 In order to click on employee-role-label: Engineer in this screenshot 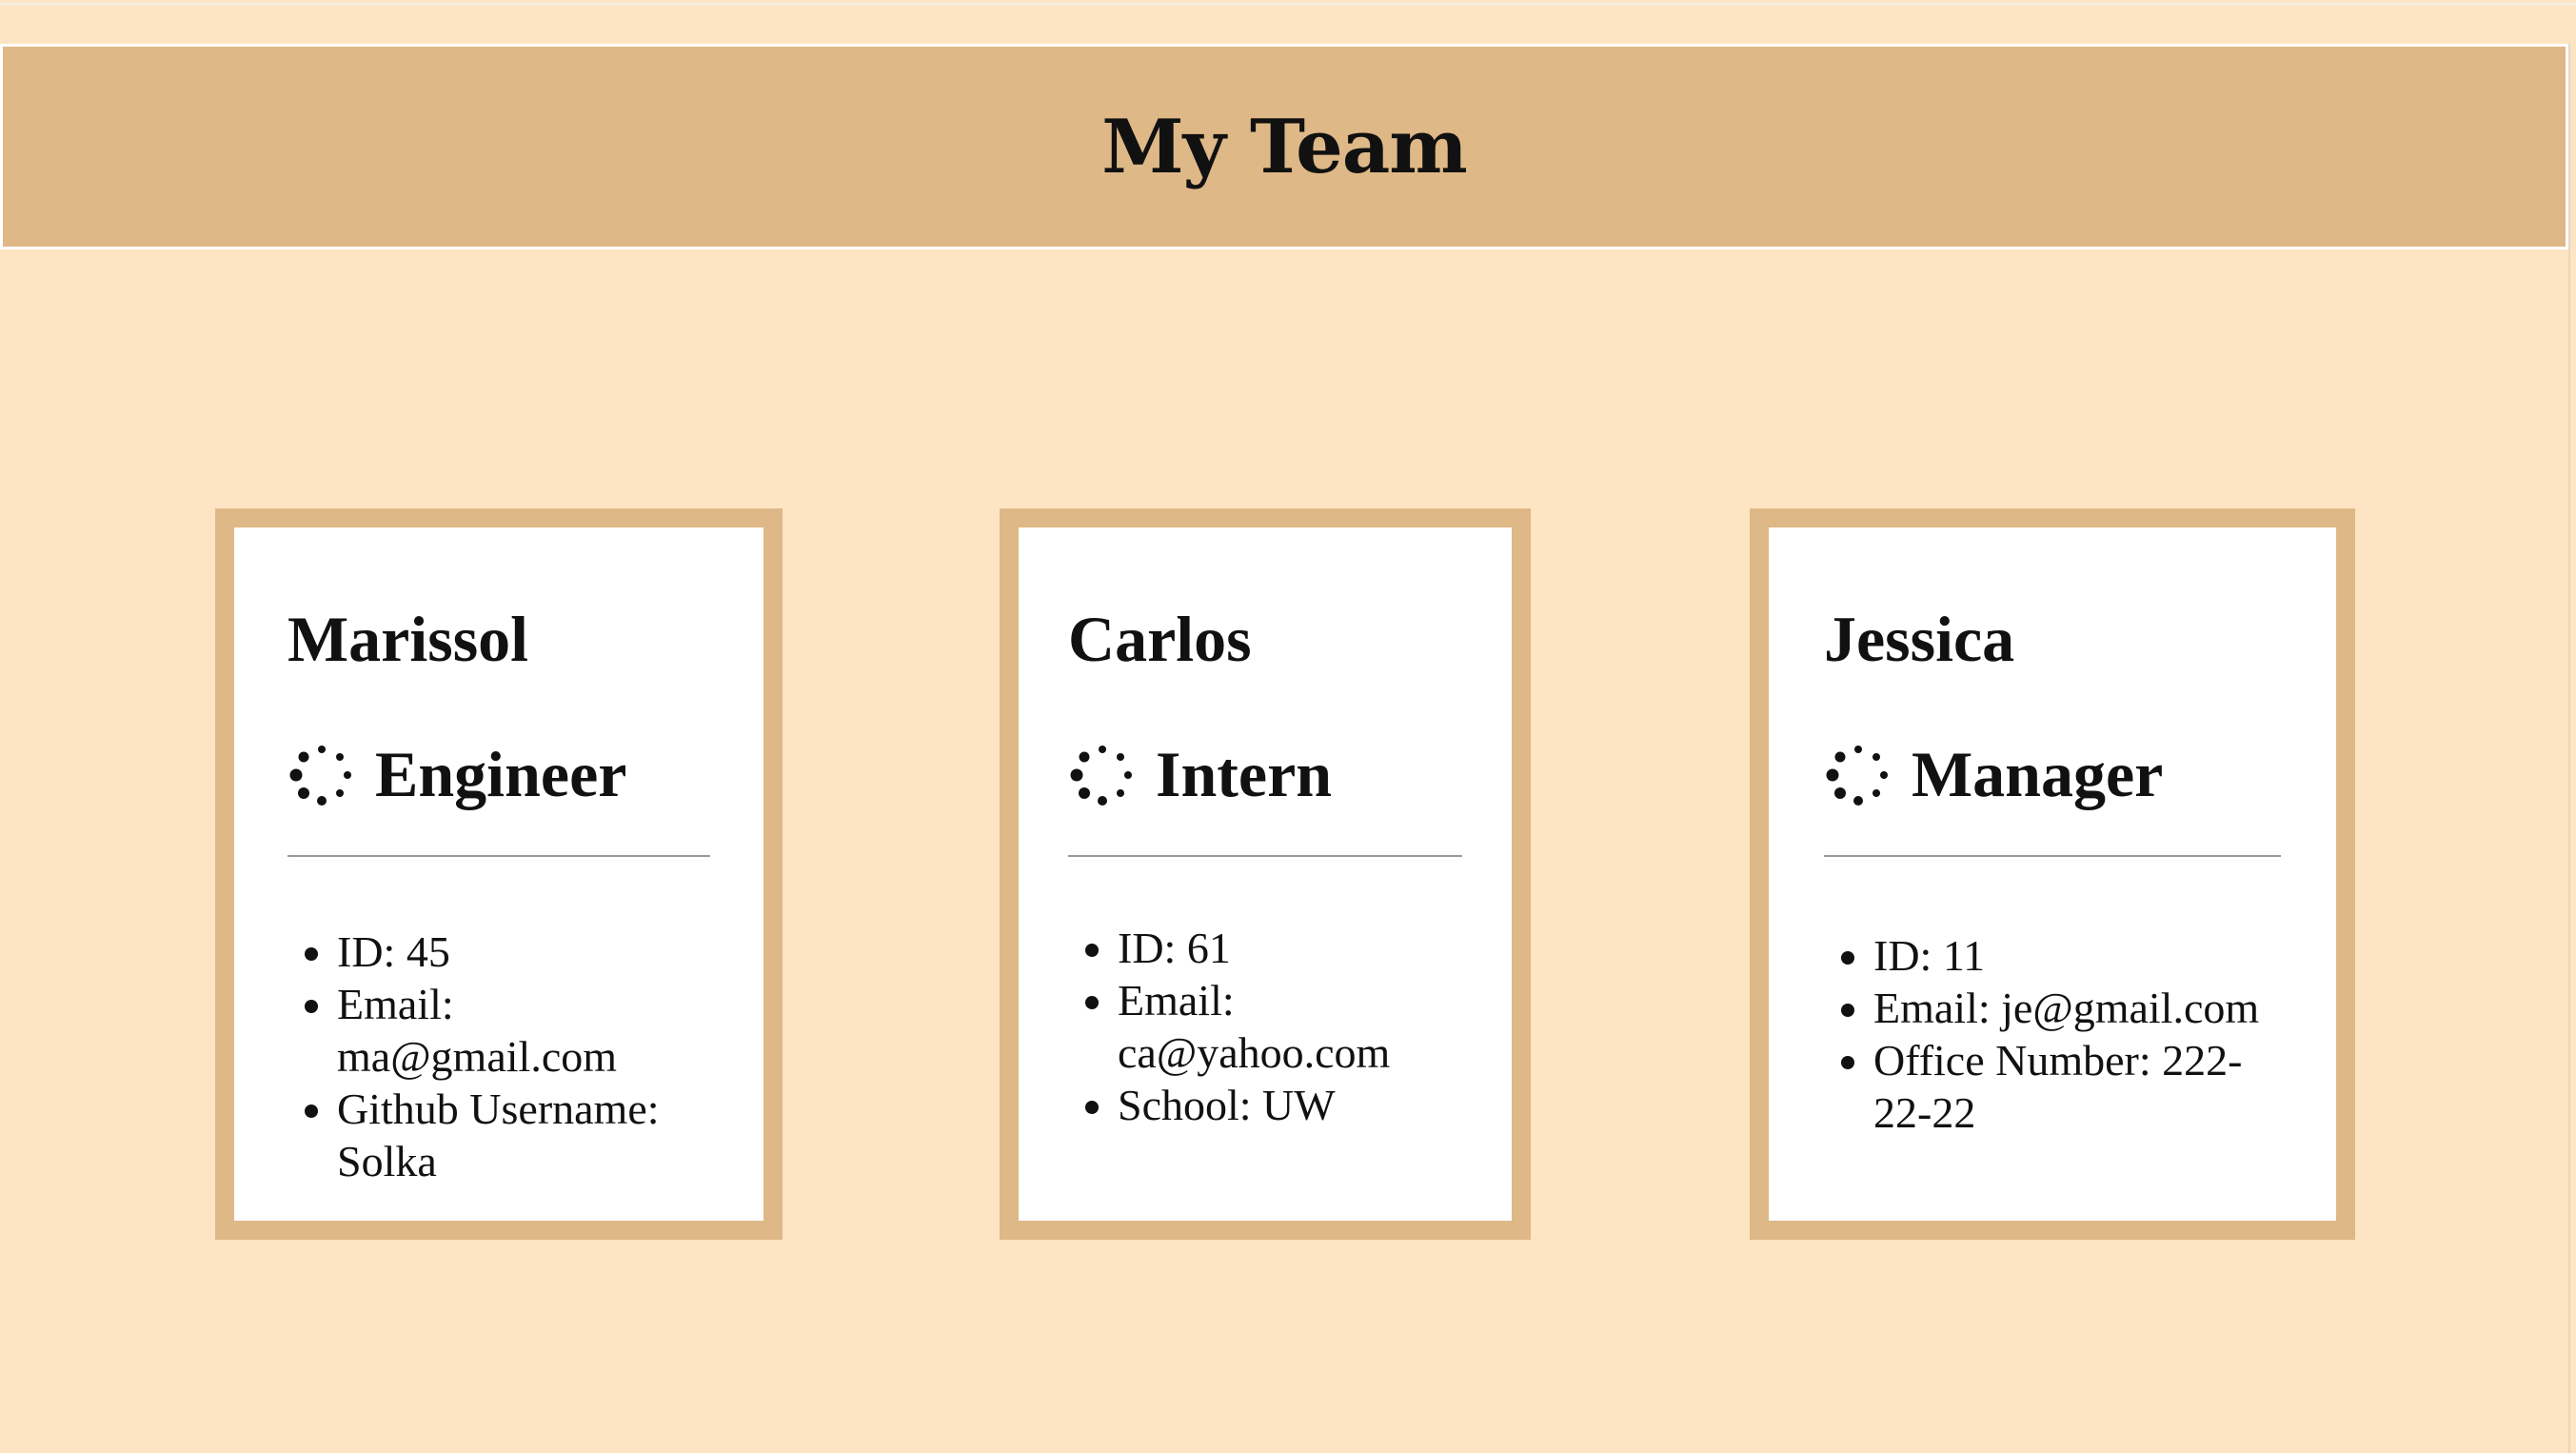, I will do `click(501, 774)`.